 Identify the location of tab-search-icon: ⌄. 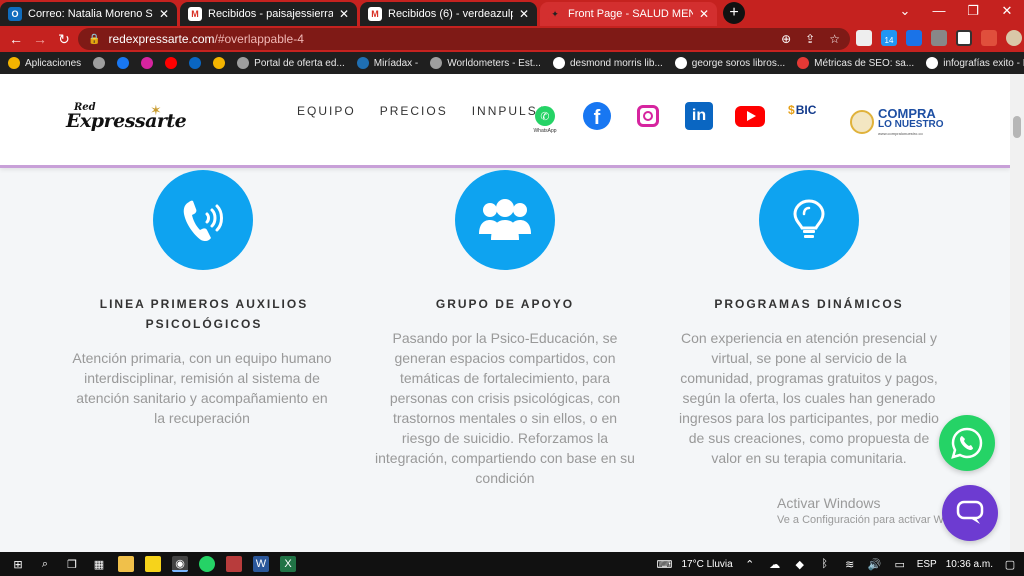
(905, 12).